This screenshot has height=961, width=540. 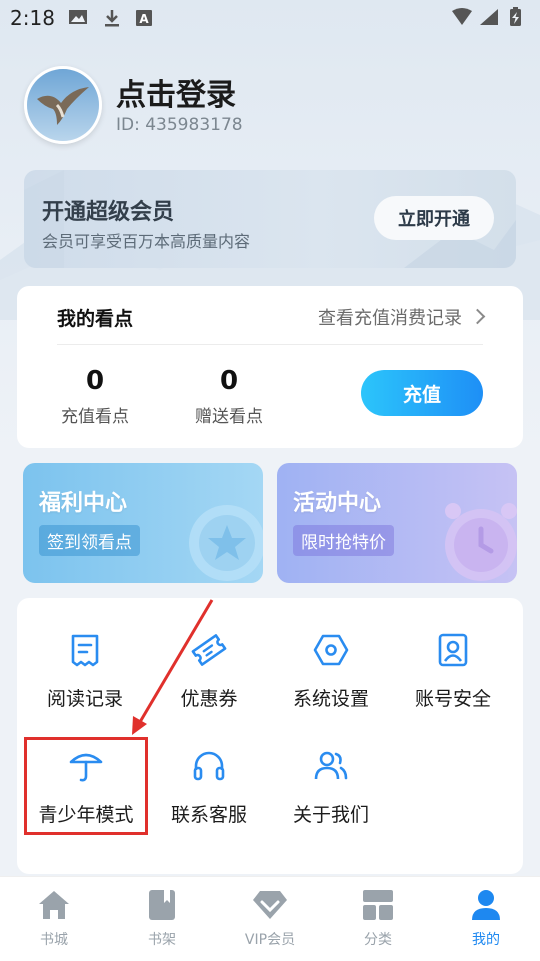 I want to click on tab-mine-label: 我的, so click(x=486, y=940).